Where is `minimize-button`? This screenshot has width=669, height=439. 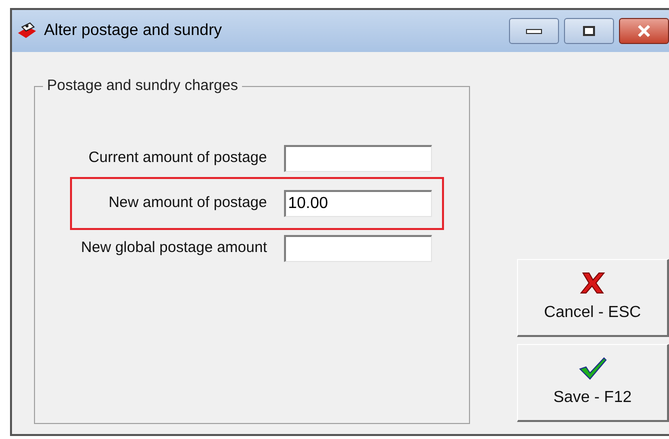
minimize-button is located at coordinates (534, 31).